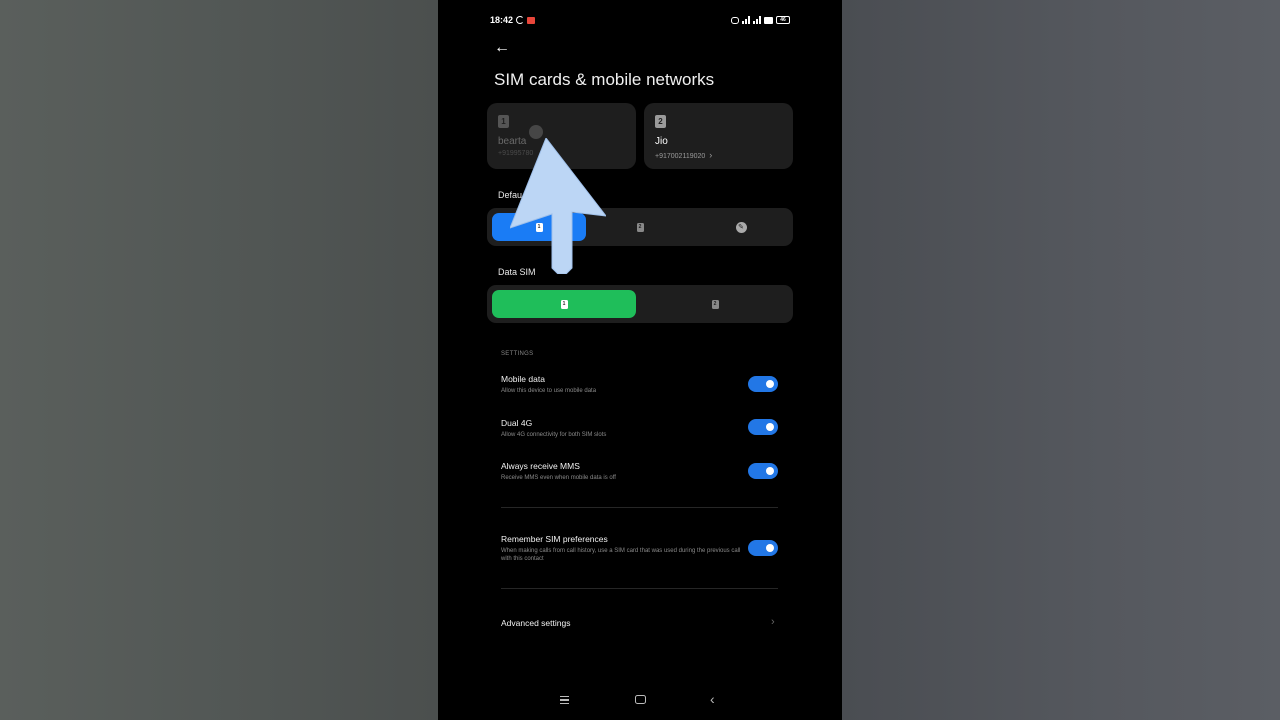 This screenshot has width=1280, height=720. I want to click on wifi-icon, so click(768, 20).